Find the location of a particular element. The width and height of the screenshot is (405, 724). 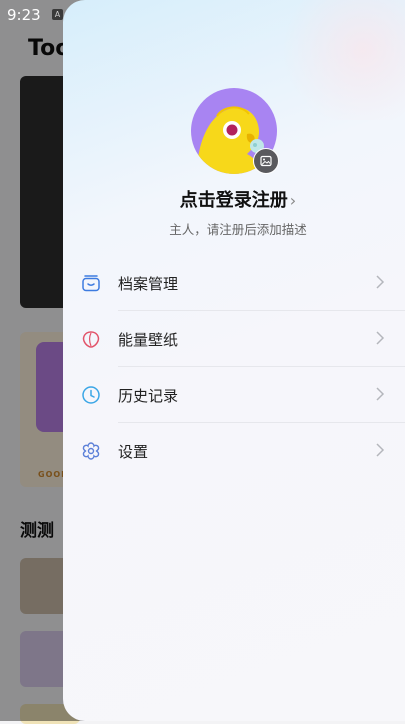

menu-item-history: 历史记录 is located at coordinates (234, 395).